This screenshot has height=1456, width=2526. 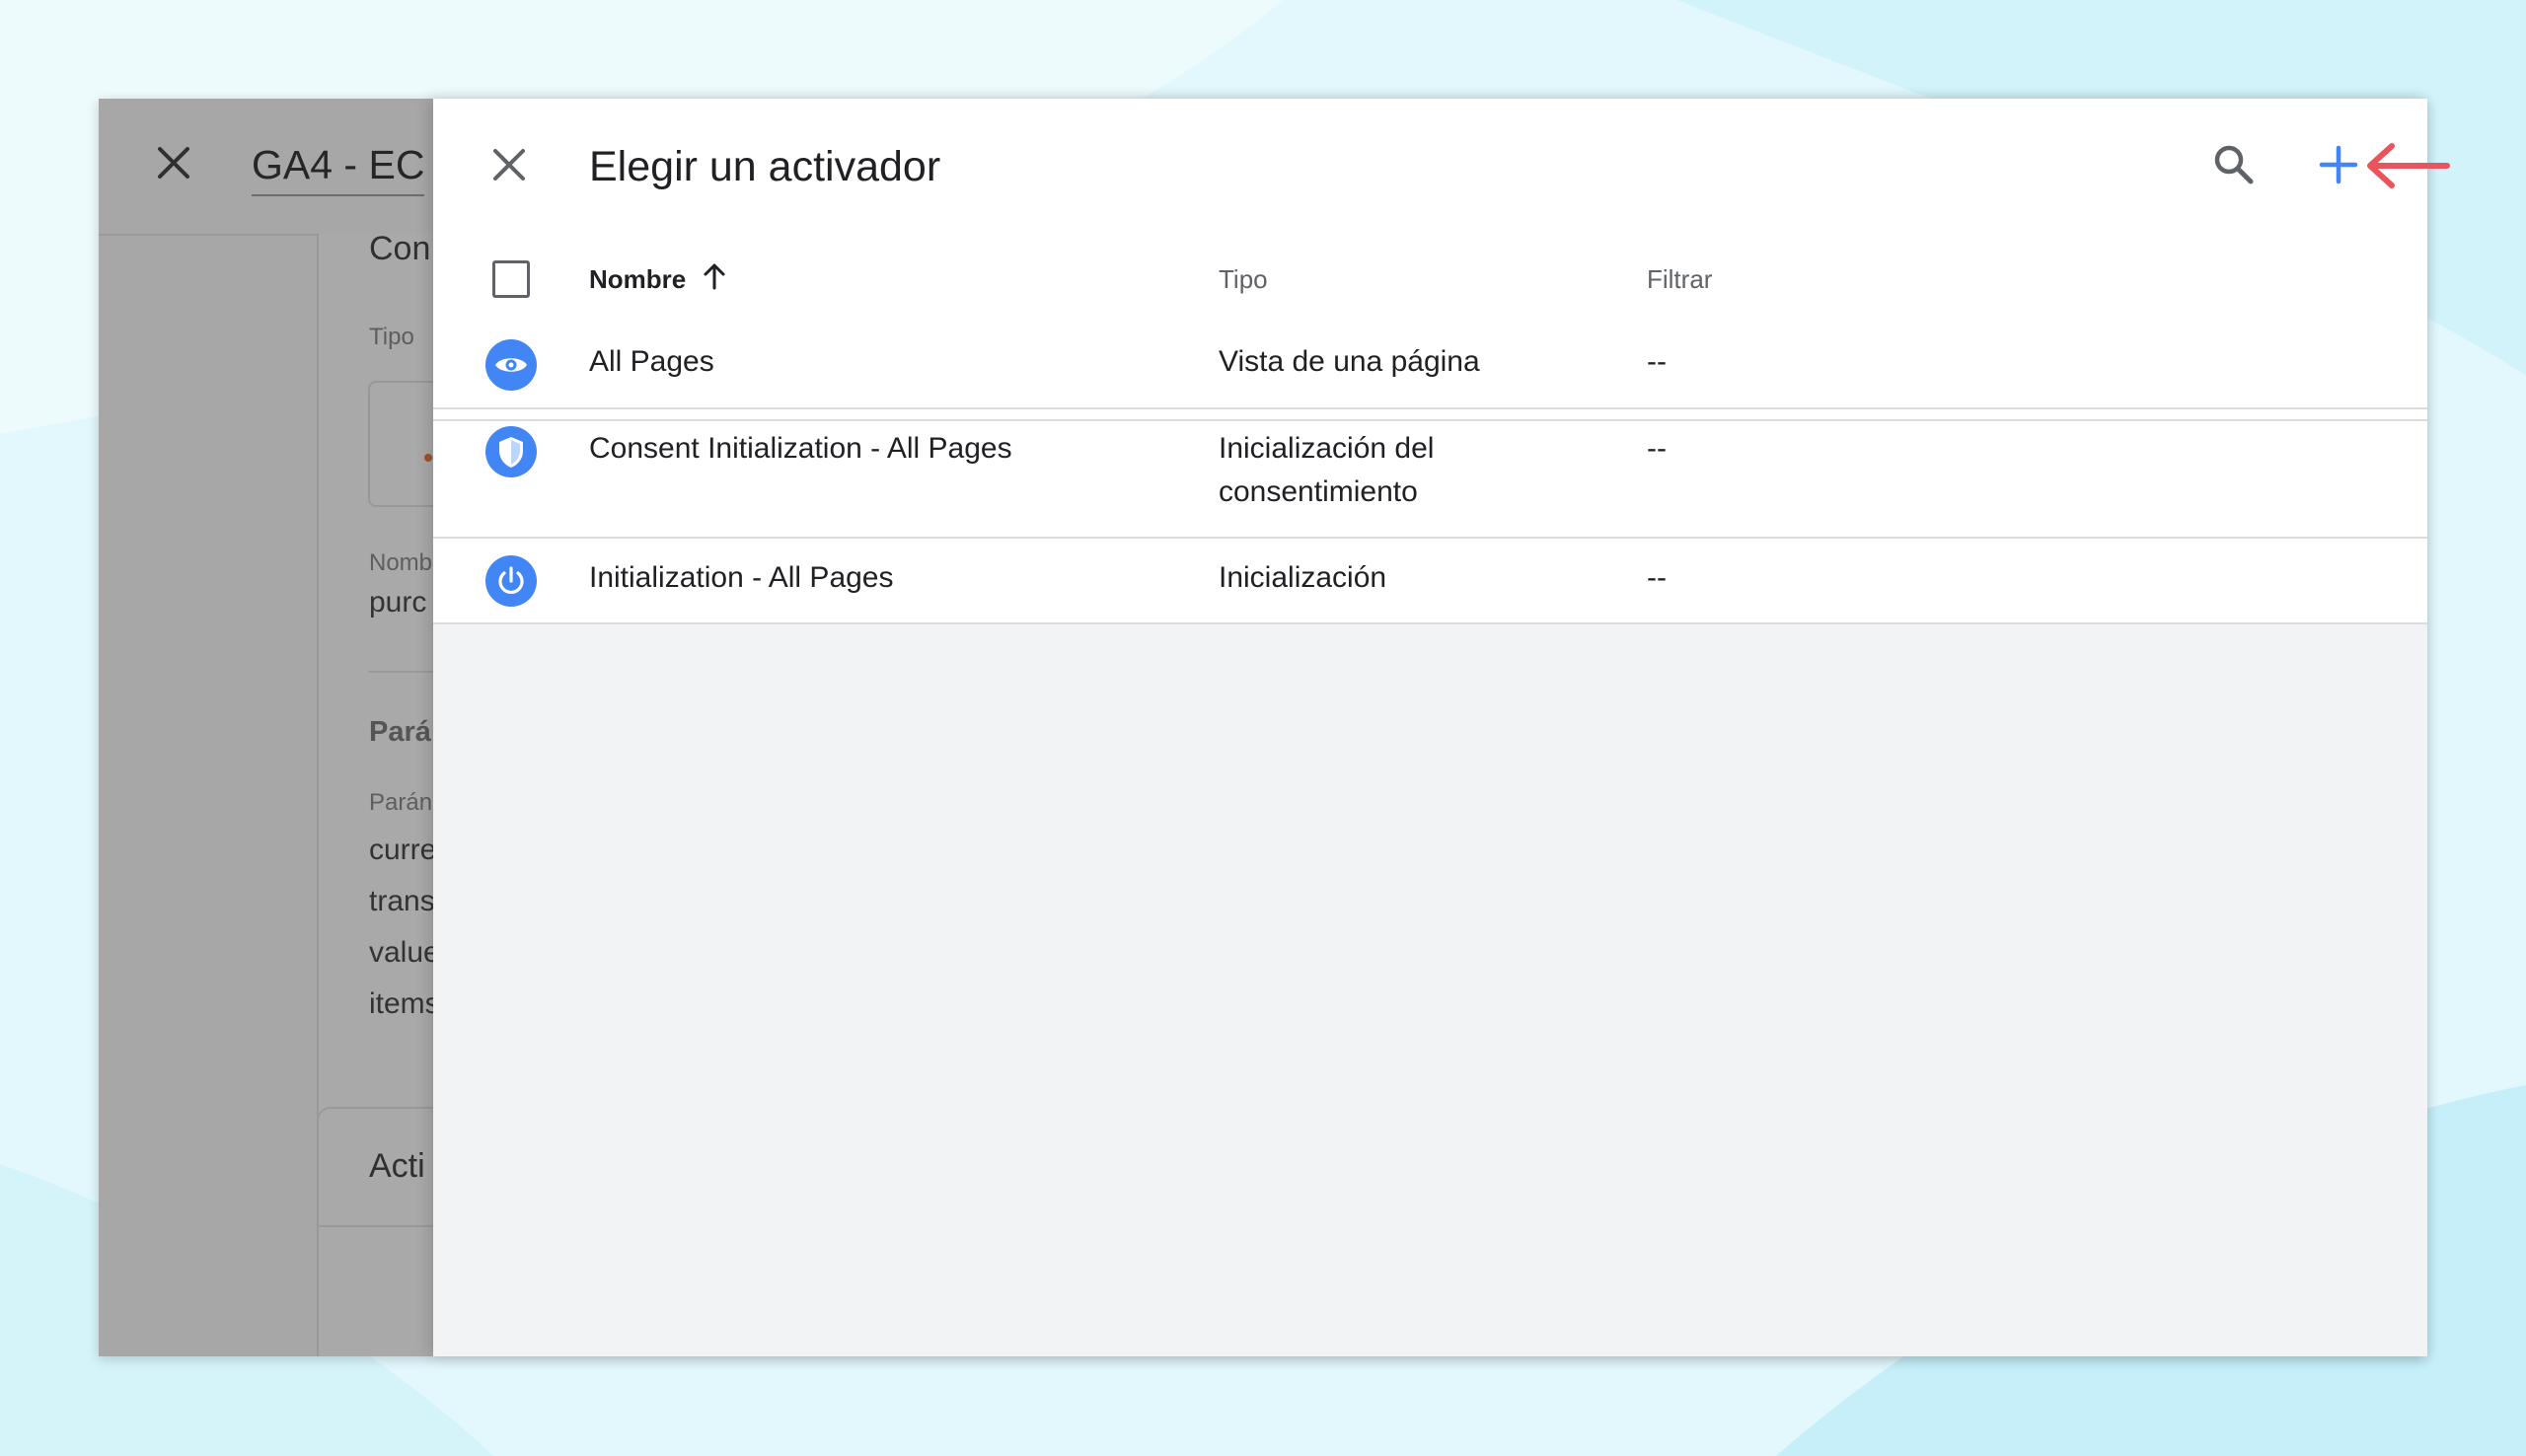 What do you see at coordinates (397, 1166) in the screenshot?
I see `background-triggers-heading: Acti` at bounding box center [397, 1166].